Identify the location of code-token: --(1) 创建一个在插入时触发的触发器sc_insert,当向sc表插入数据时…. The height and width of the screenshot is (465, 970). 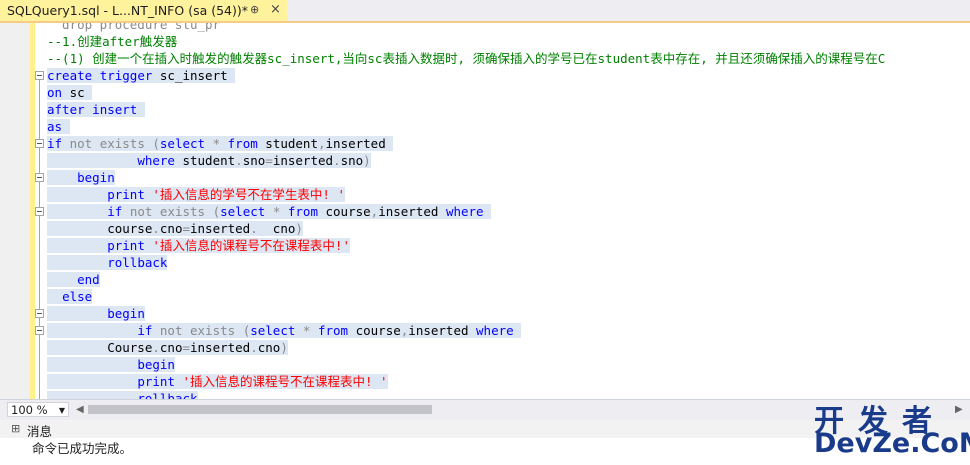
(466, 58).